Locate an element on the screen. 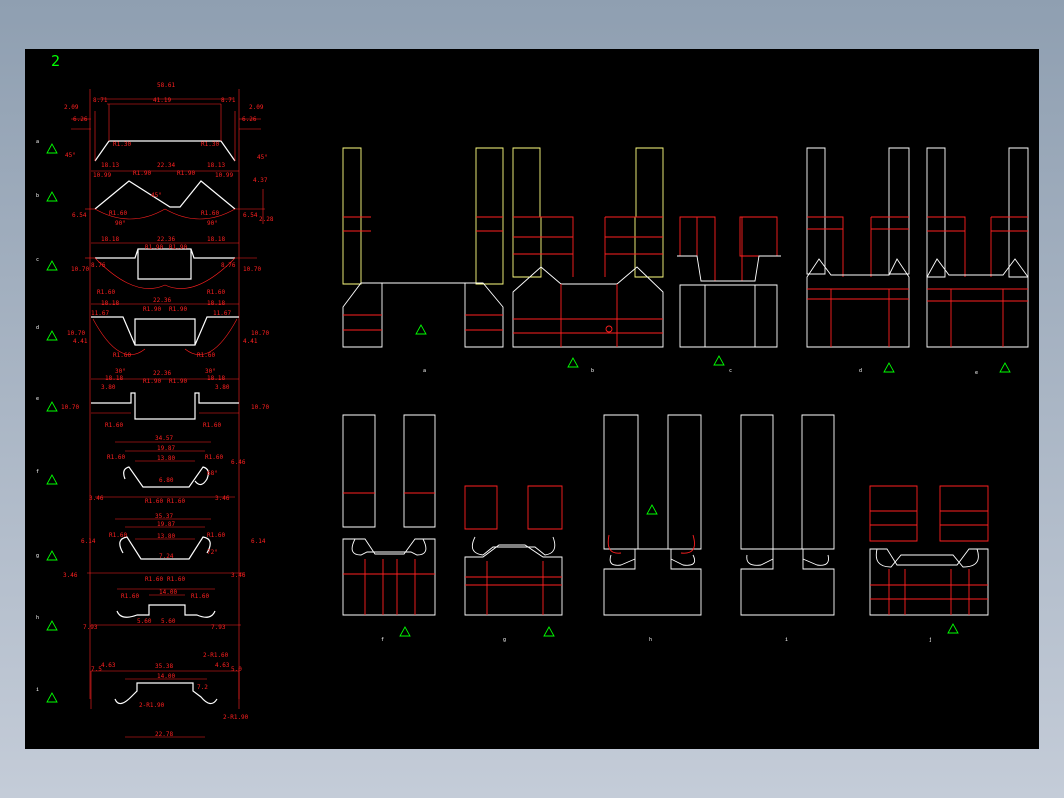  station-label-a: a is located at coordinates (424, 371).